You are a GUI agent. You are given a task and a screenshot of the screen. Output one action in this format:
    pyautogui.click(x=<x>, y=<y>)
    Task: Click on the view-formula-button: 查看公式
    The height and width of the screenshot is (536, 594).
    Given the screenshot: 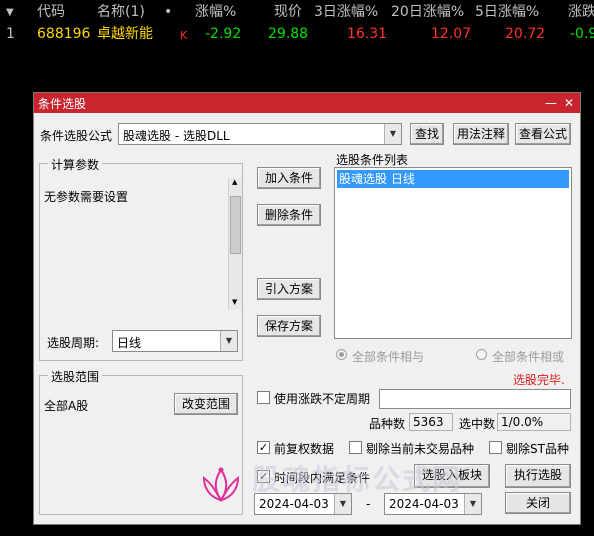 What is the action you would take?
    pyautogui.click(x=543, y=134)
    